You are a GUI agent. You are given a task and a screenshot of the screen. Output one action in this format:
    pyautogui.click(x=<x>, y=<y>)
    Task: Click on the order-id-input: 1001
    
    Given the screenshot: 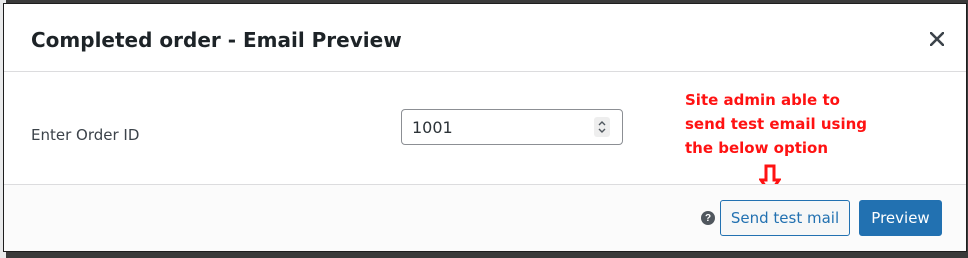 What is the action you would take?
    pyautogui.click(x=512, y=127)
    